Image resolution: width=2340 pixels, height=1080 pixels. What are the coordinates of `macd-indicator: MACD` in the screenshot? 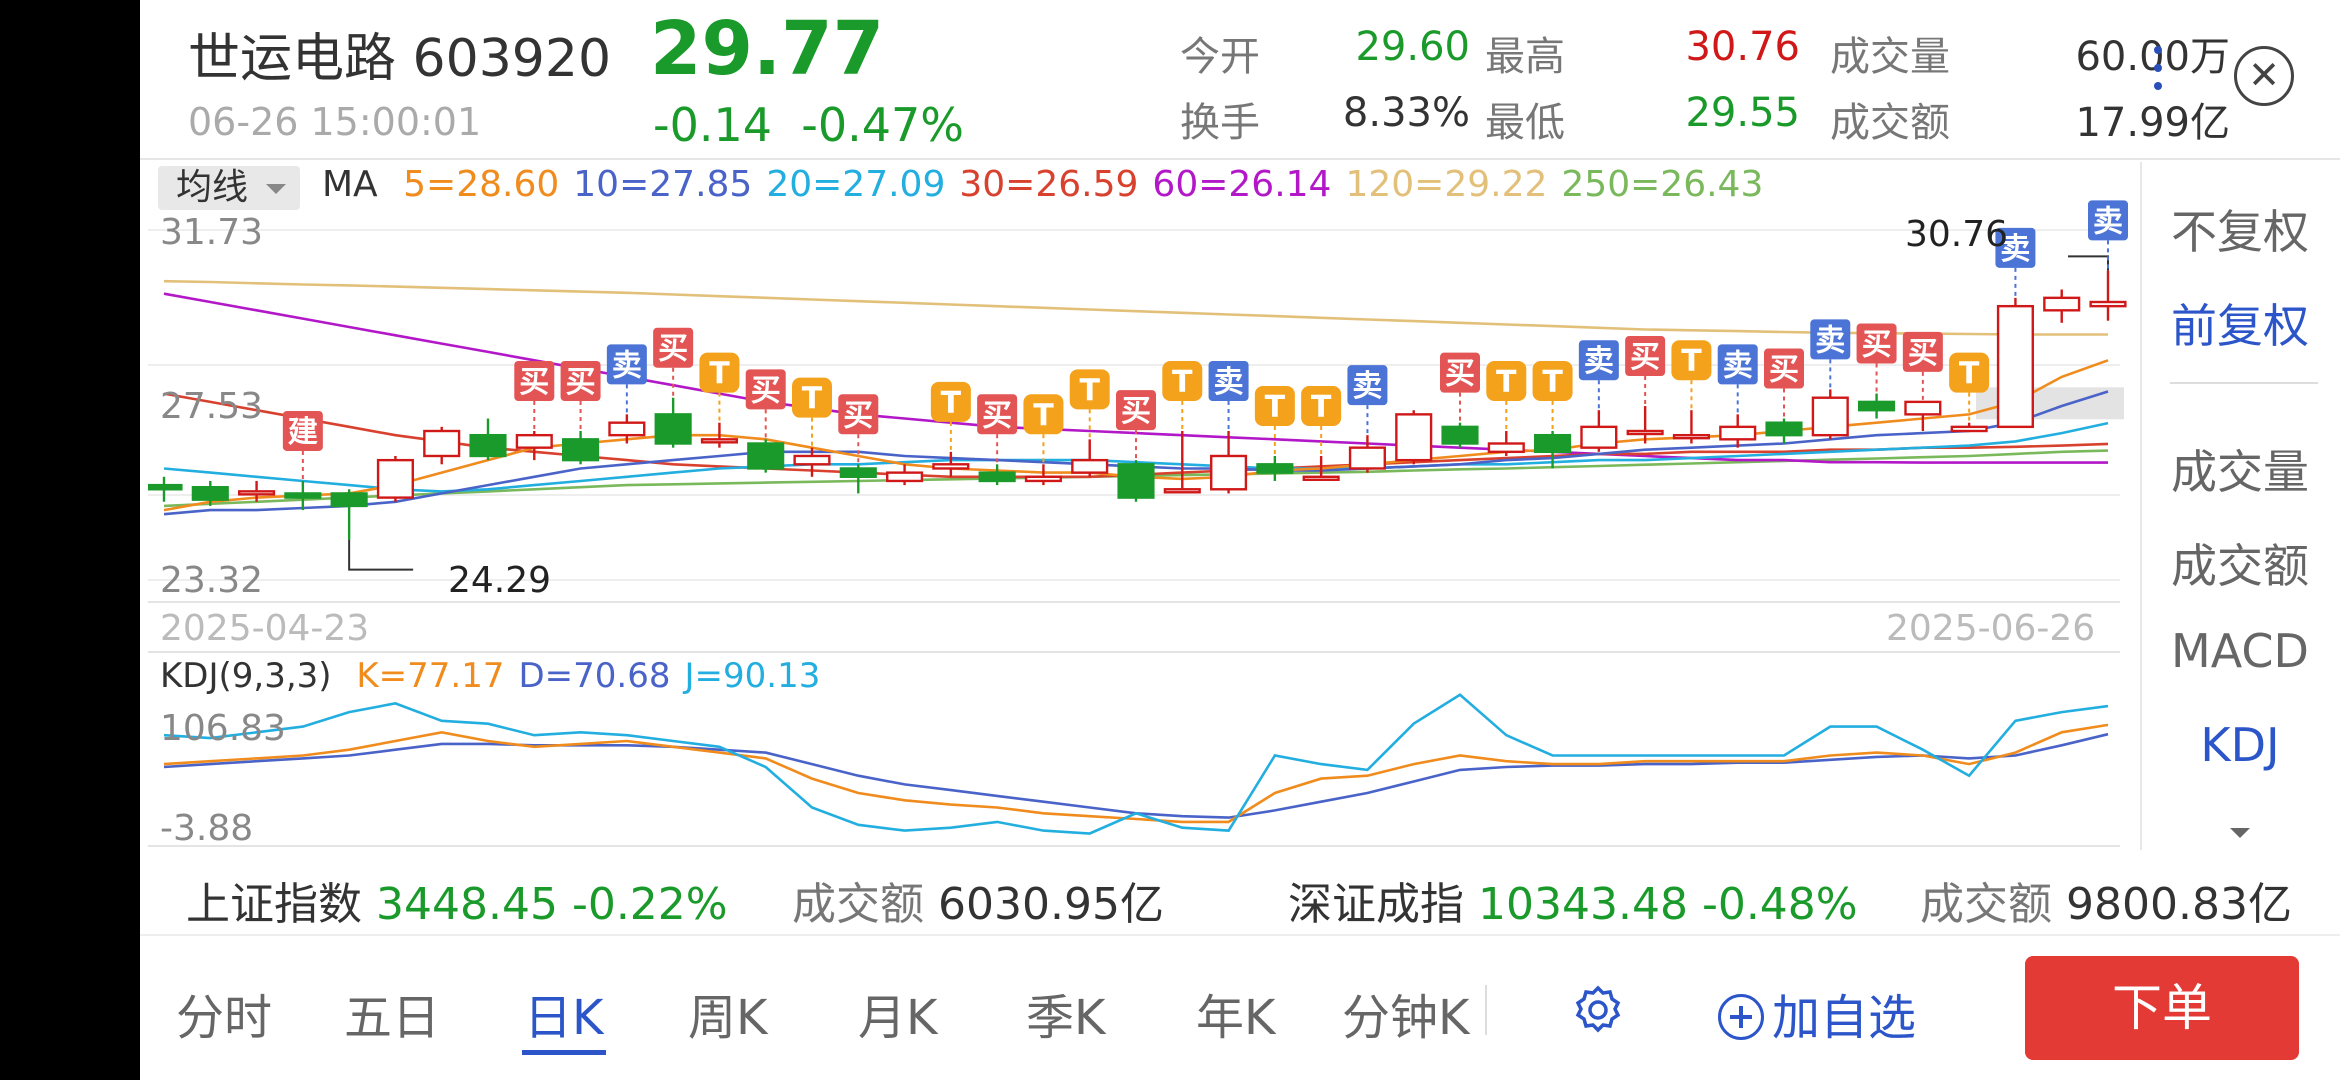 It's located at (2240, 651).